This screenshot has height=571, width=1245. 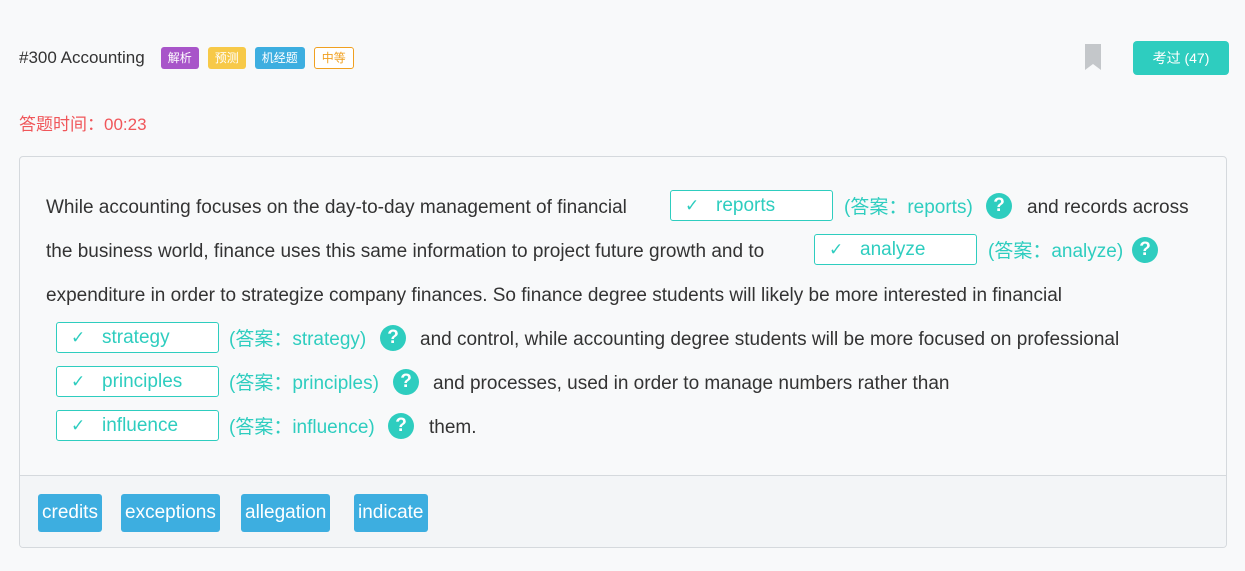 I want to click on blank-value: reports, so click(x=746, y=205).